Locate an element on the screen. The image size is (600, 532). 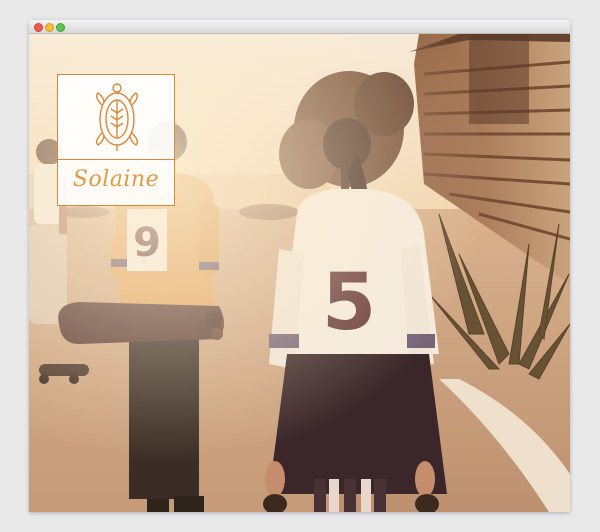
brand-logo: Solaine is located at coordinates (116, 140).